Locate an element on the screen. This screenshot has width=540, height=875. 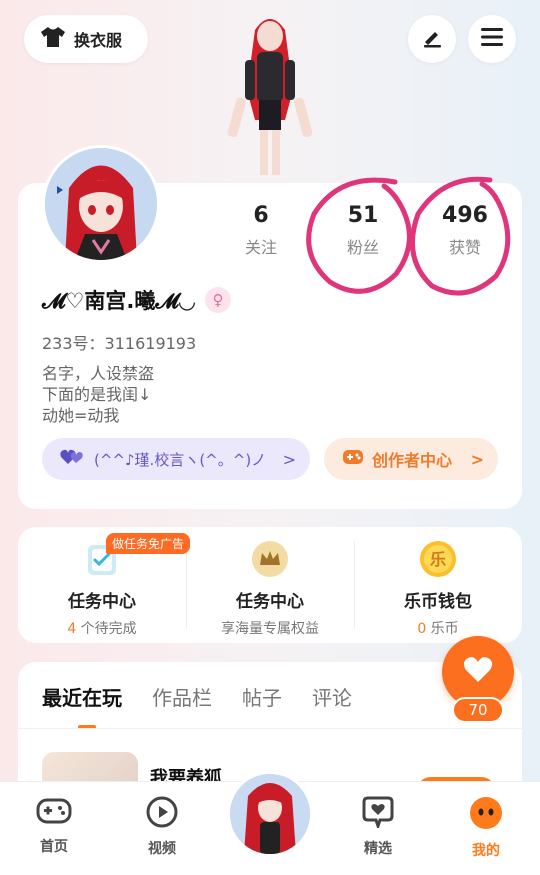
followers-count: 51 is located at coordinates (363, 215).